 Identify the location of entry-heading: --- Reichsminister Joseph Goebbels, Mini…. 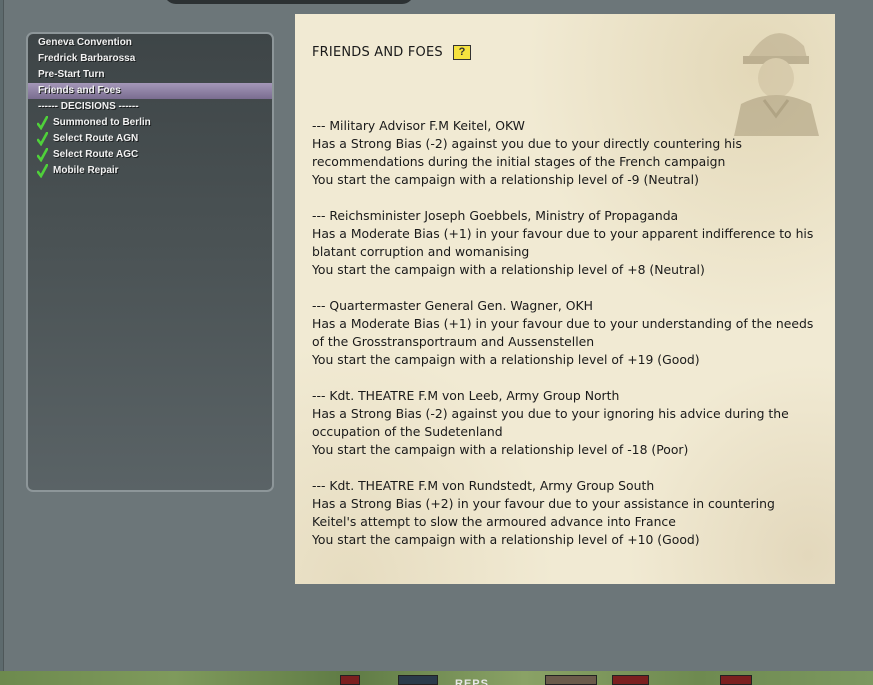
(495, 215).